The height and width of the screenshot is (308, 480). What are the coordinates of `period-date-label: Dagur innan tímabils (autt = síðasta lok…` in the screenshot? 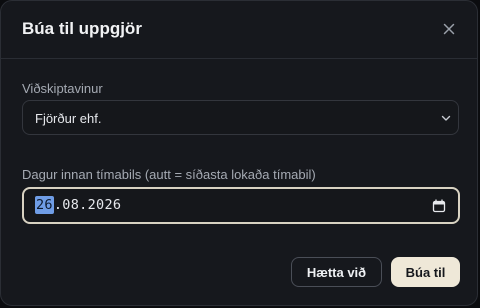 It's located at (169, 174).